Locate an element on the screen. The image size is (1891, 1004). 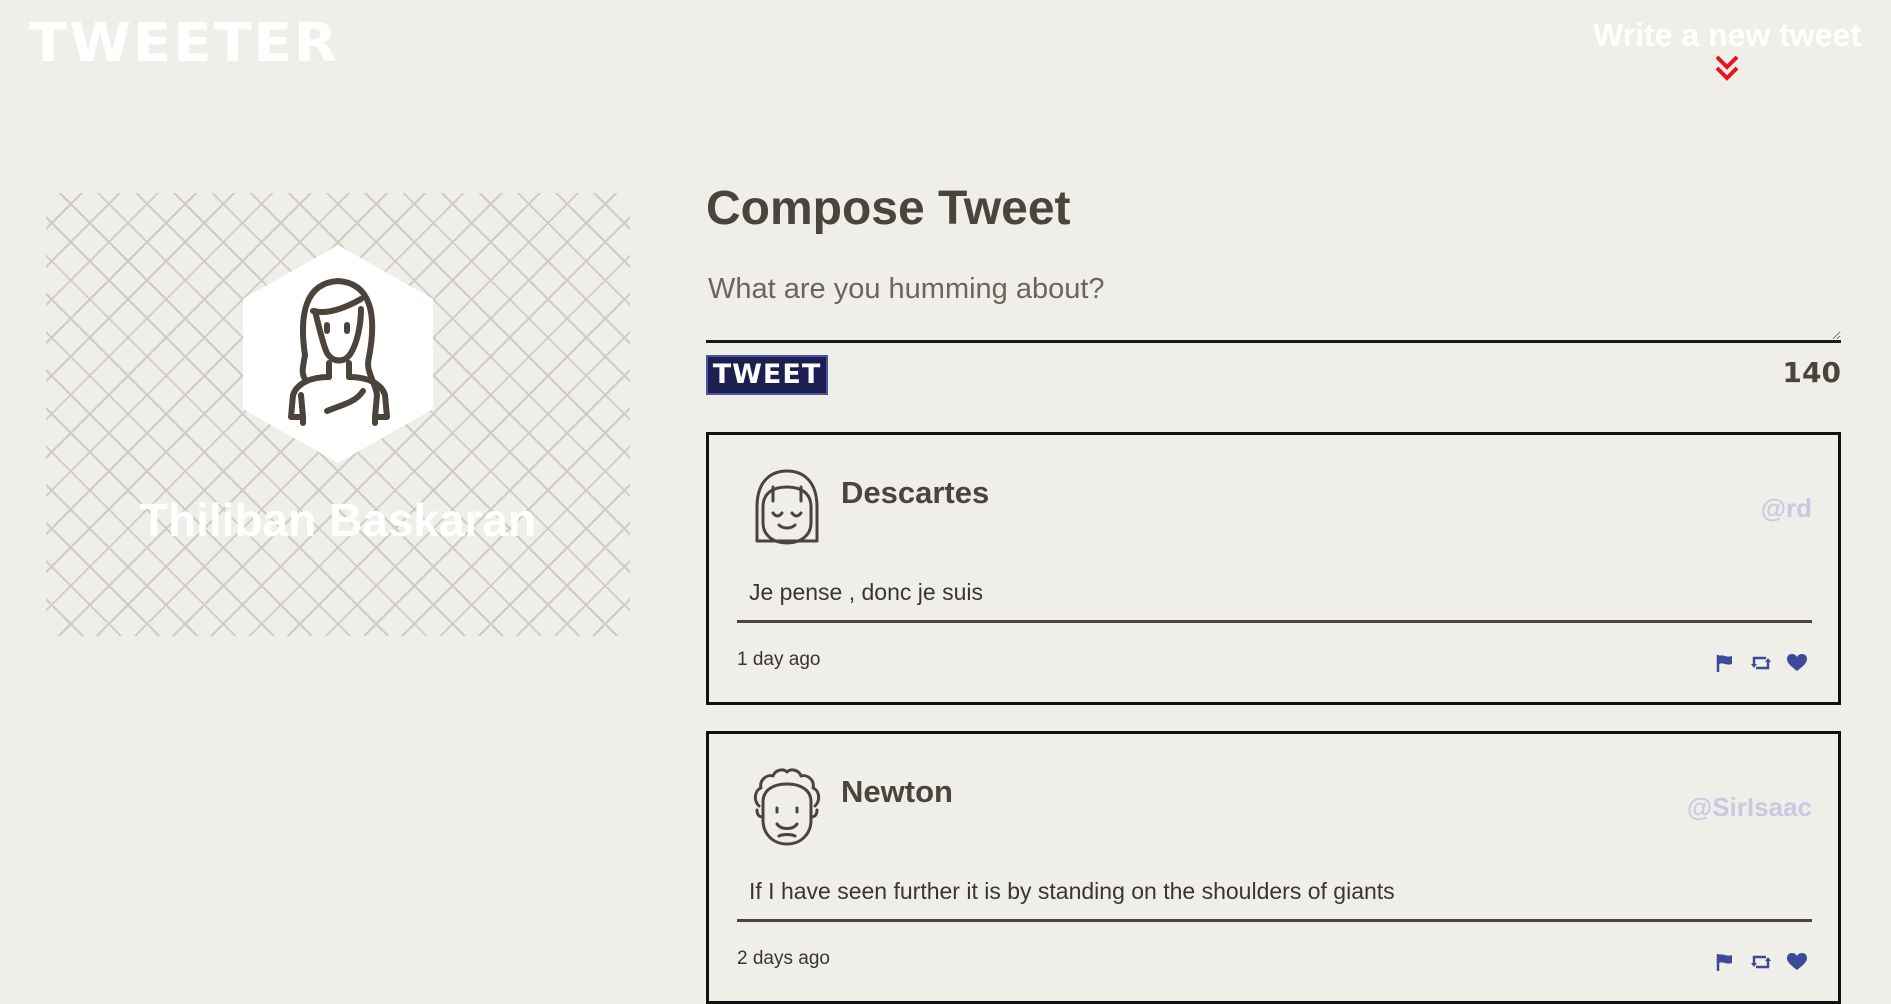
compose-section: Compose Tweet TWEET 140 is located at coordinates (1273, 296).